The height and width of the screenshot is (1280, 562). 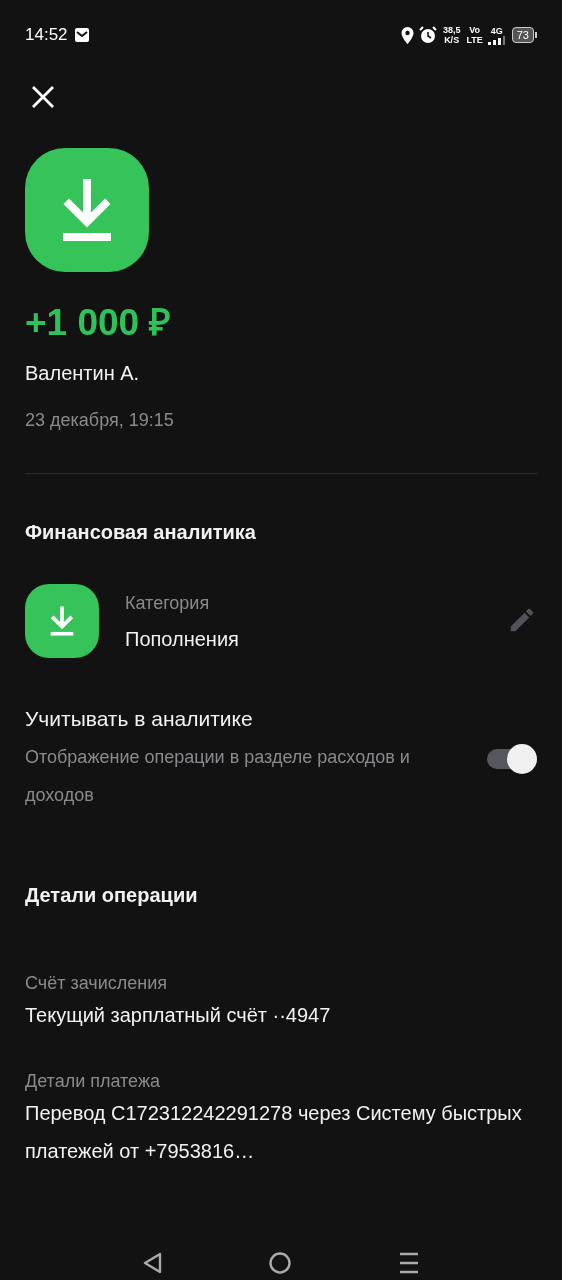 I want to click on category-icon, so click(x=62, y=621).